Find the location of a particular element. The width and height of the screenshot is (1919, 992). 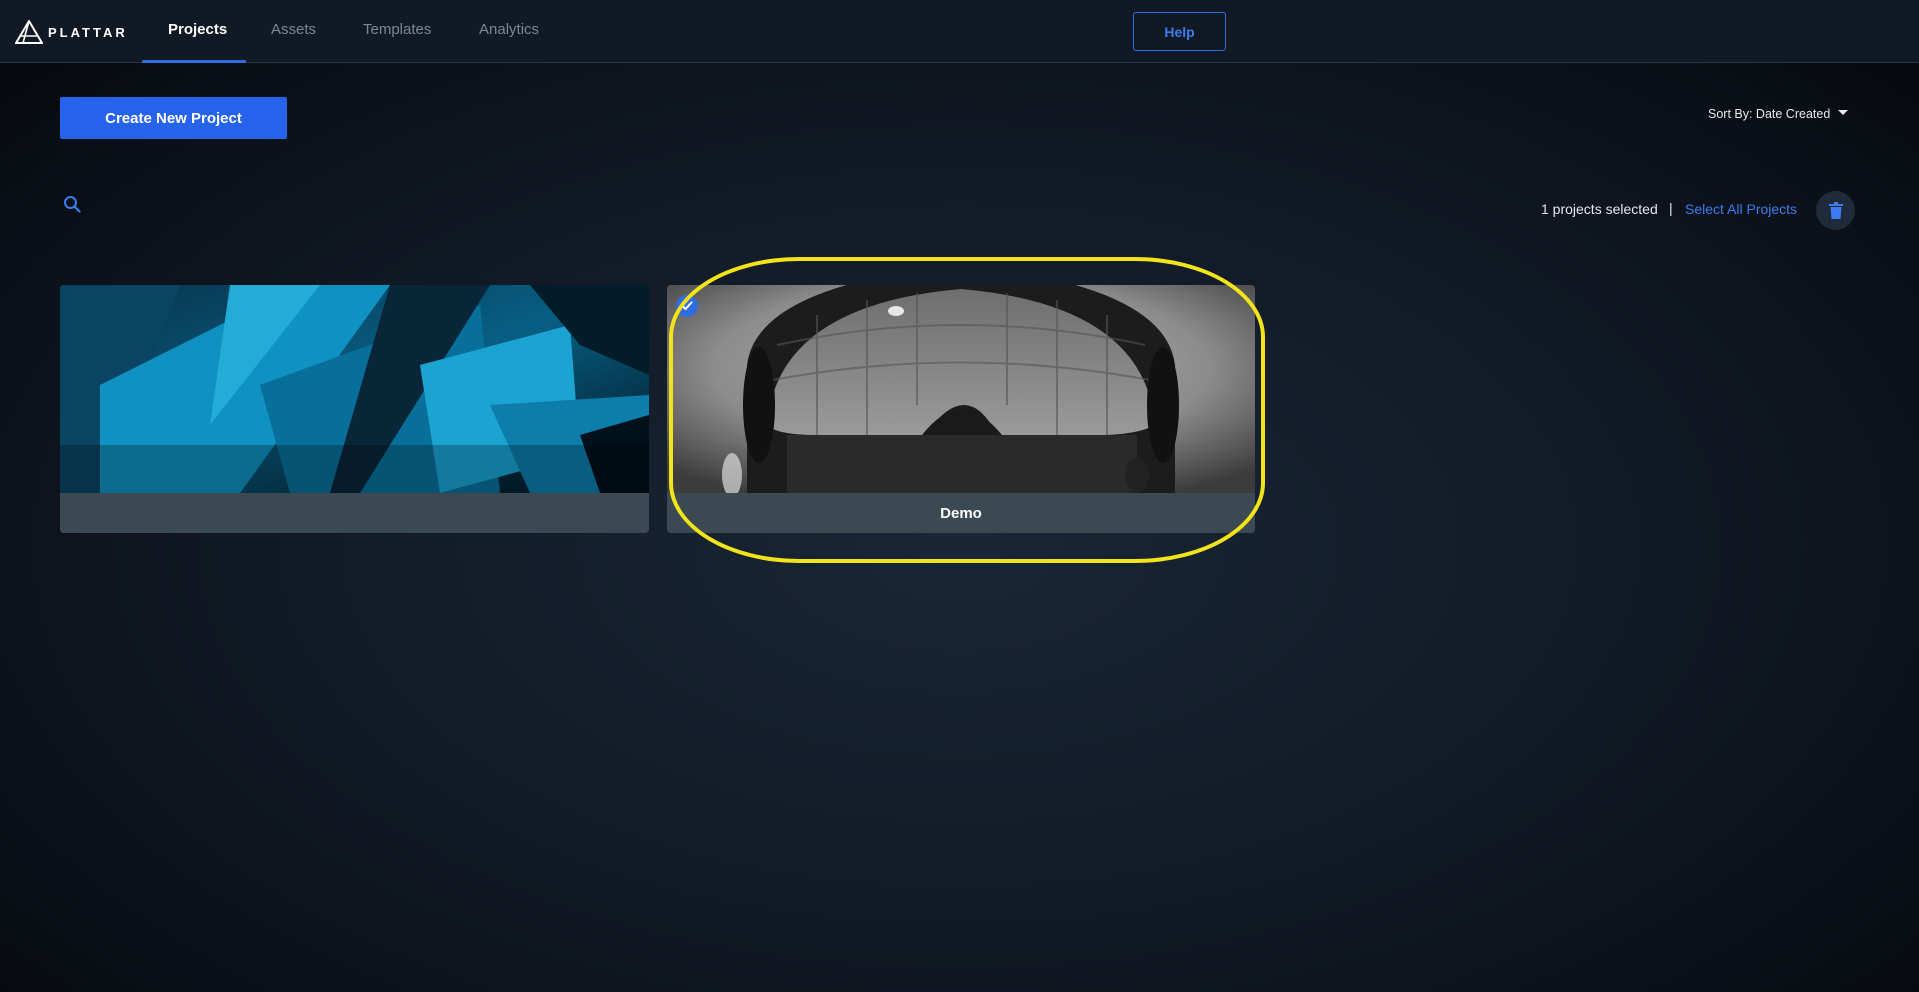

create-project-button: Create New Project is located at coordinates (173, 118).